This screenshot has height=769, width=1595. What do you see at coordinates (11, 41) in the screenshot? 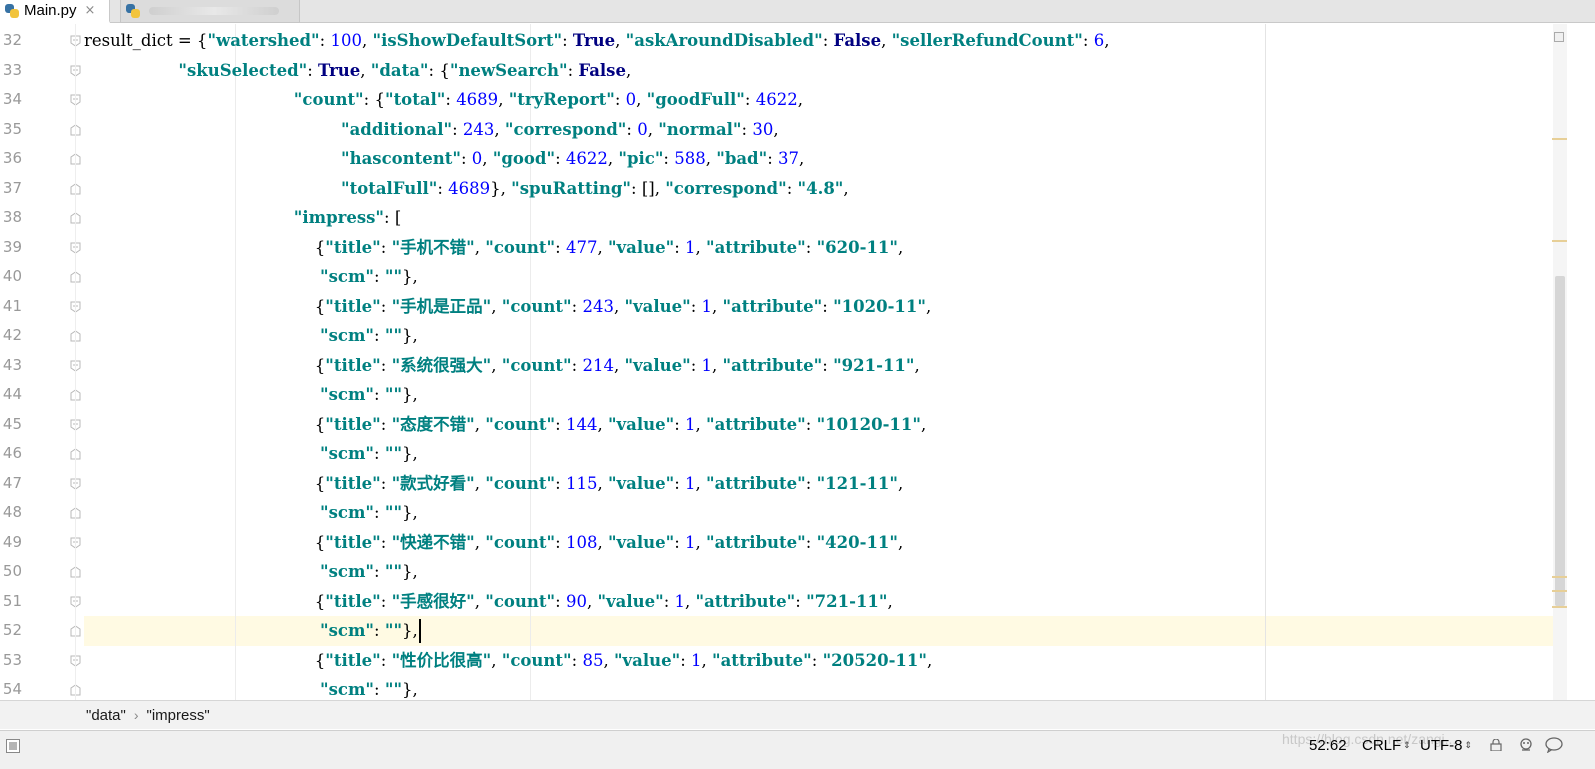
I see `line-number: 32` at bounding box center [11, 41].